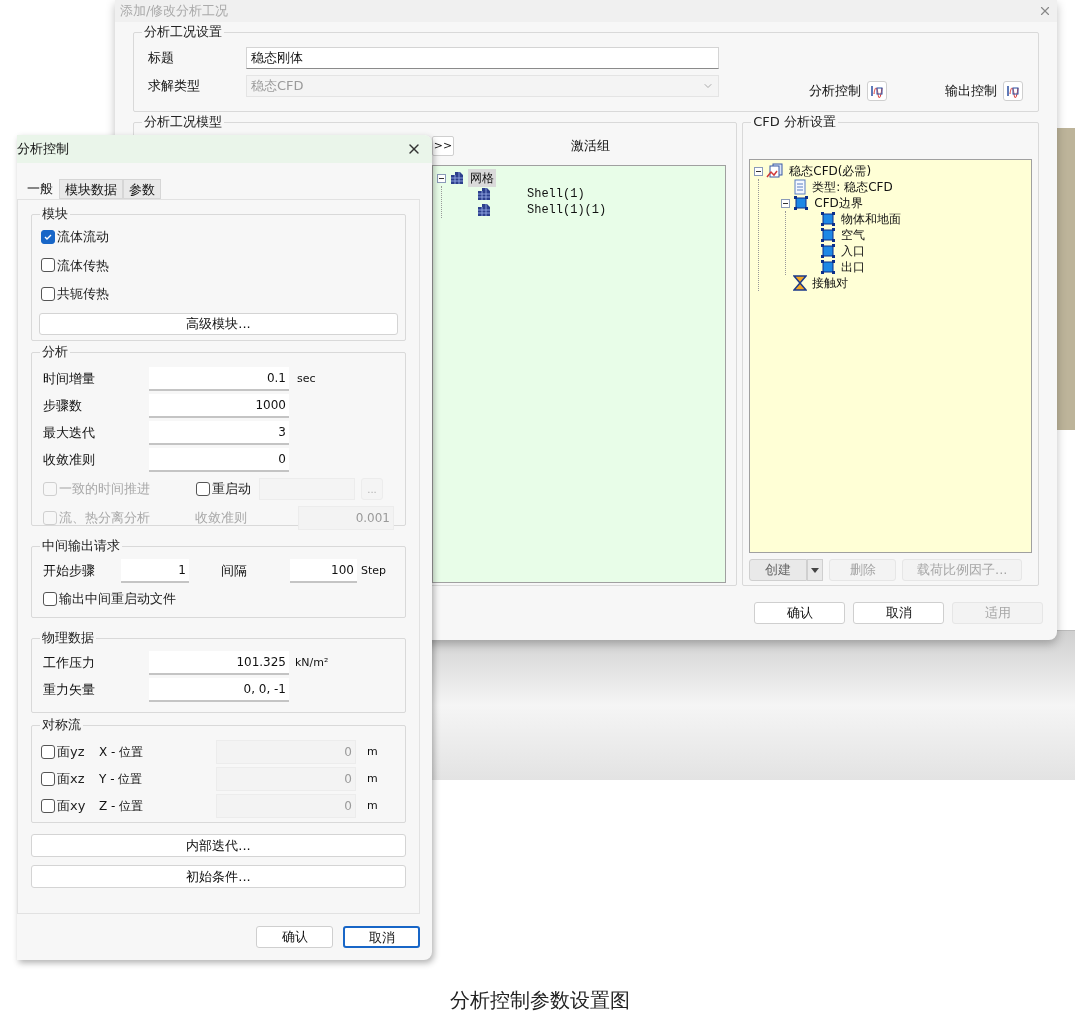 The image size is (1080, 1026). Describe the element at coordinates (830, 283) in the screenshot. I see `tree-item: 接触对` at that location.